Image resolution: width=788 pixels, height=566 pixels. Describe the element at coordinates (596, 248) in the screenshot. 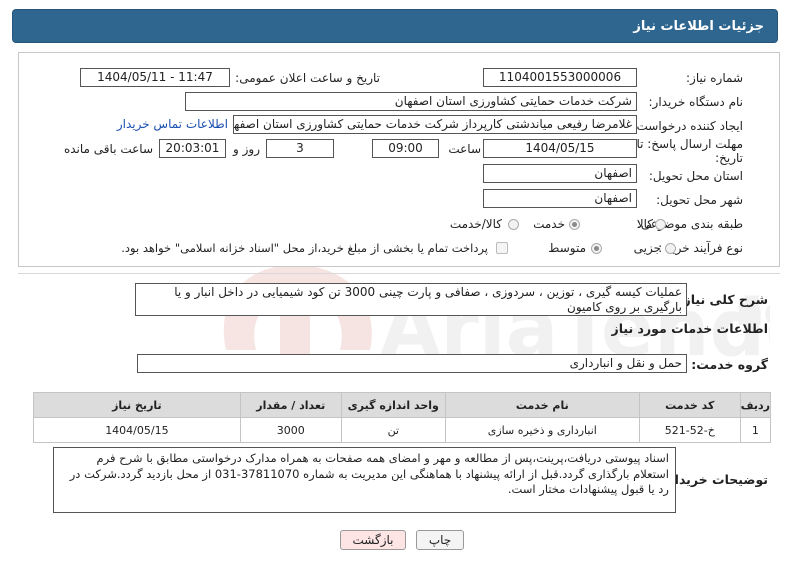

I see `process-radio-medium` at that location.